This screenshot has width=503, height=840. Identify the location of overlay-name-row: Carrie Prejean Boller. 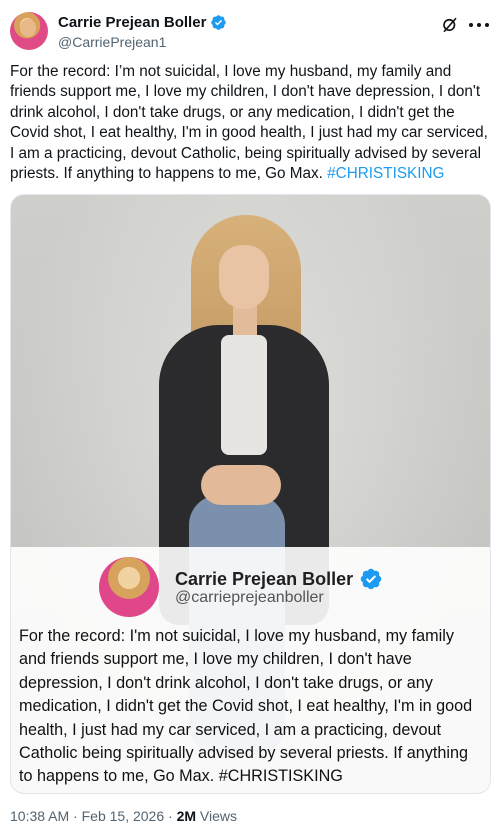
(279, 579).